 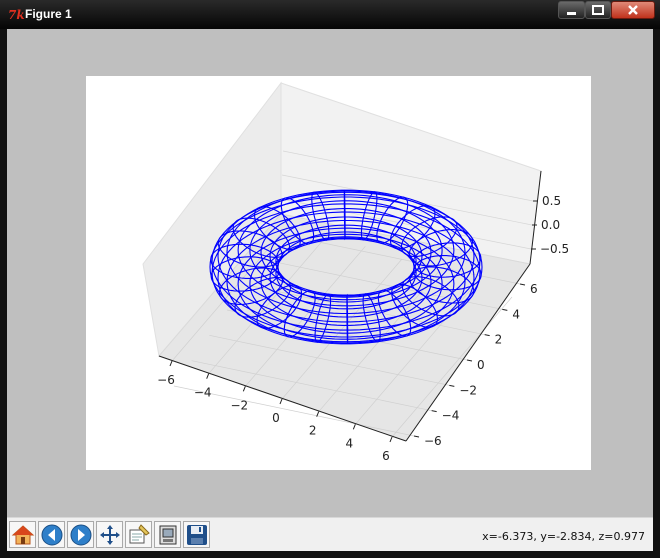 I want to click on y-tick-label: 6, so click(x=534, y=289).